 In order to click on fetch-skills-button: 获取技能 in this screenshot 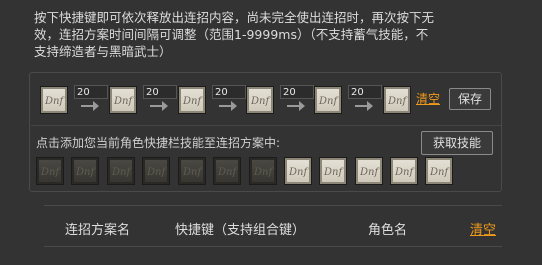, I will do `click(457, 143)`.